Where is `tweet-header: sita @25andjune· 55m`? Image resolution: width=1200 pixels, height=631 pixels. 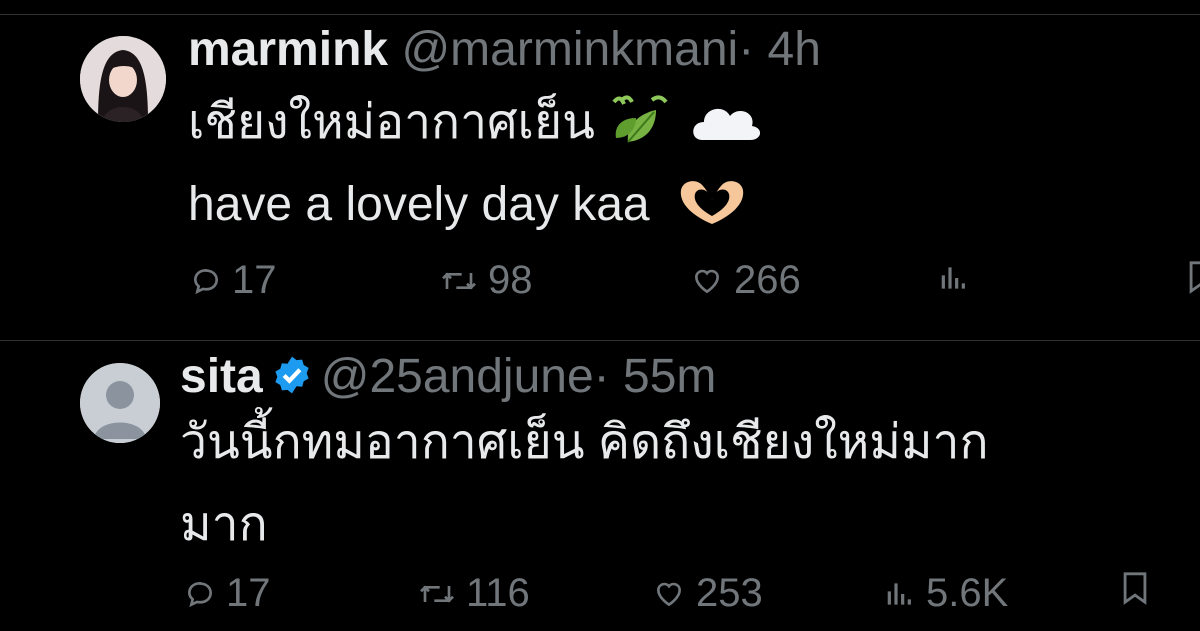
tweet-header: sita @25andjune· 55m is located at coordinates (448, 379).